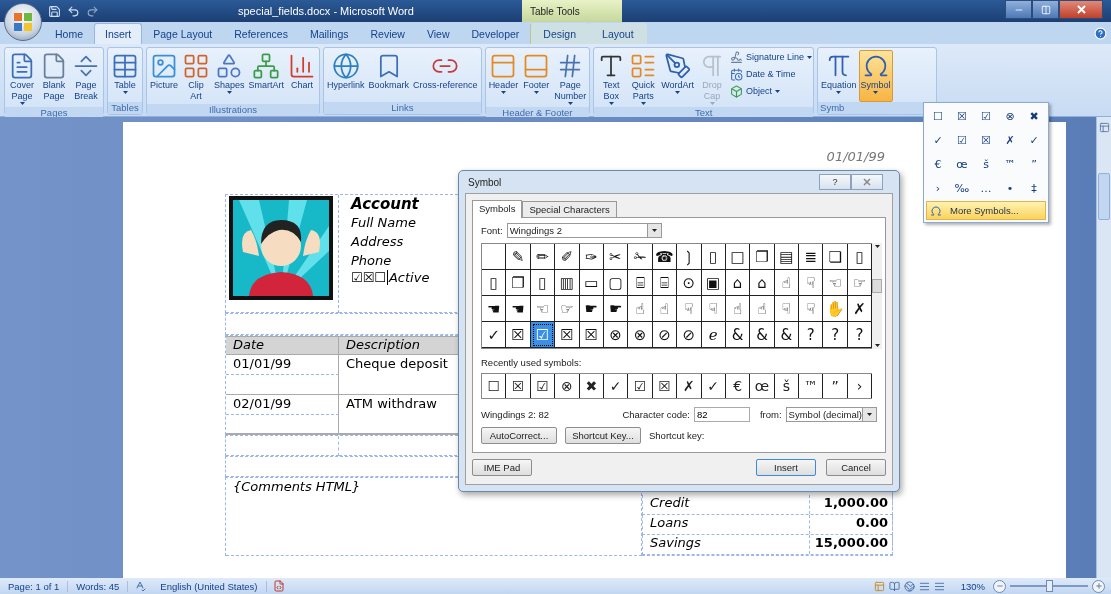 The height and width of the screenshot is (594, 1111). Describe the element at coordinates (23, 22) in the screenshot. I see `office-button` at that location.